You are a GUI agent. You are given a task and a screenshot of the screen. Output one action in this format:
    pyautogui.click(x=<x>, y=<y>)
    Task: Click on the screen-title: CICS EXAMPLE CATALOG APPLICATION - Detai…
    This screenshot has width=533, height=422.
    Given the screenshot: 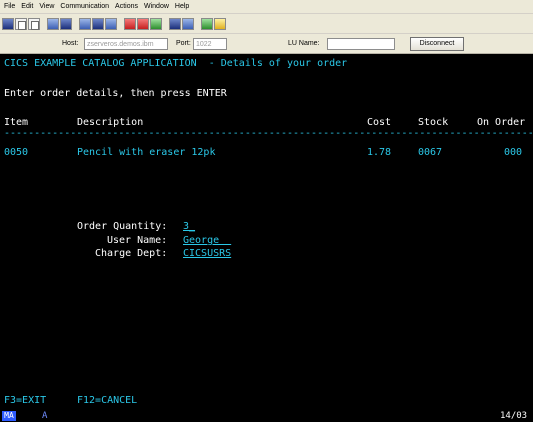 What is the action you would take?
    pyautogui.click(x=176, y=63)
    